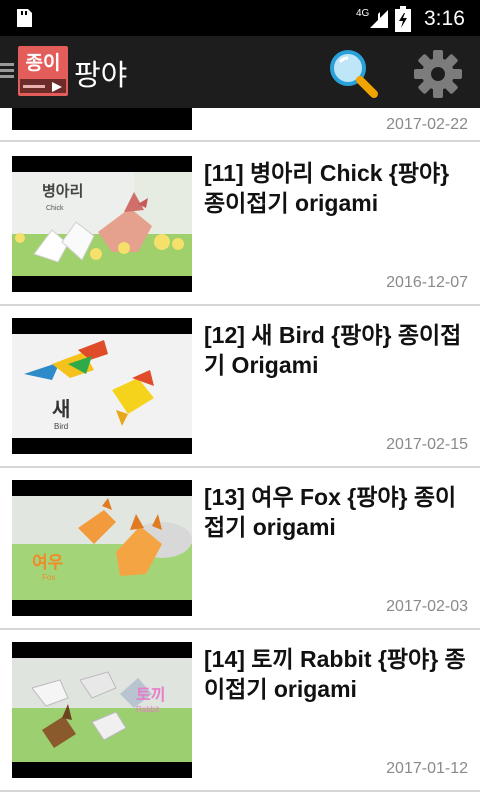  Describe the element at coordinates (55, 208) in the screenshot. I see `svg-text: Chick` at that location.